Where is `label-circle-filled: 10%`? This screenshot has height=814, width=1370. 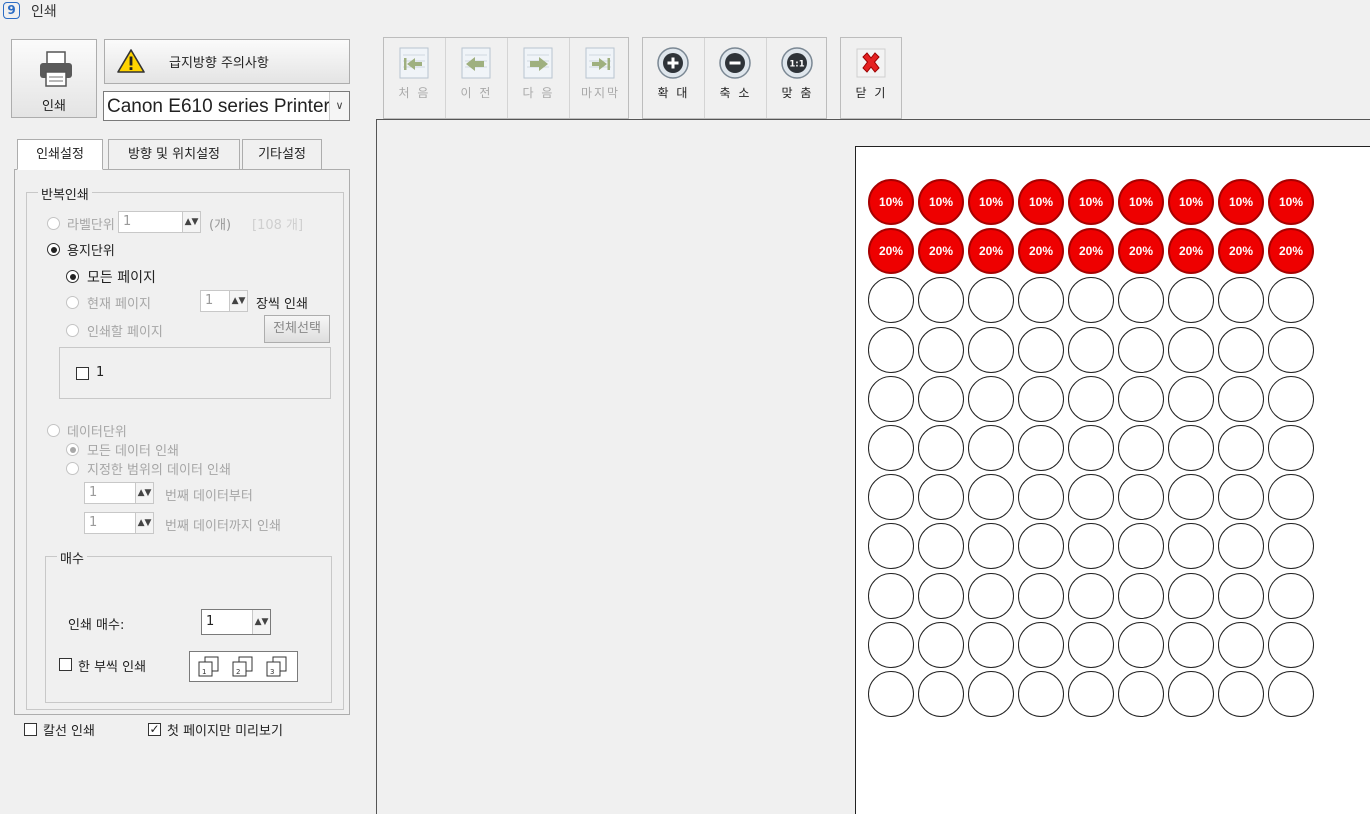 label-circle-filled: 10% is located at coordinates (941, 202).